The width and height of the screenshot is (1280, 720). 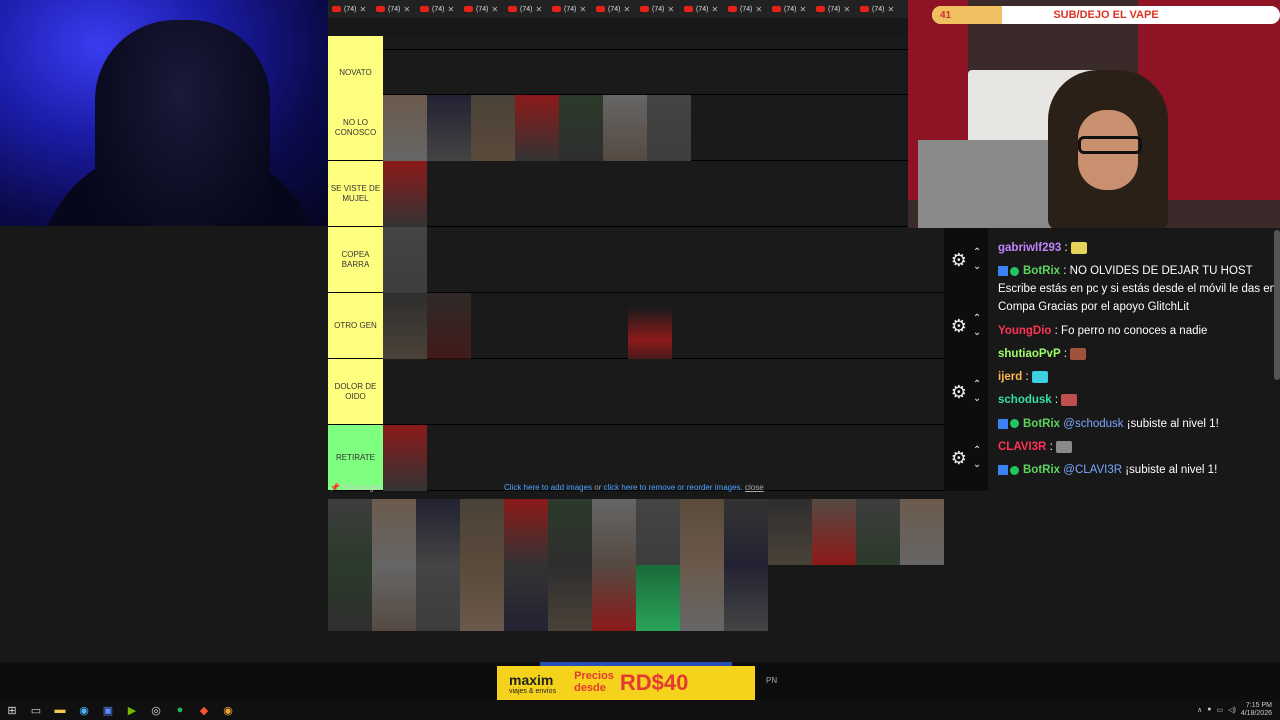 I want to click on chat-username: schodusk, so click(x=1025, y=400).